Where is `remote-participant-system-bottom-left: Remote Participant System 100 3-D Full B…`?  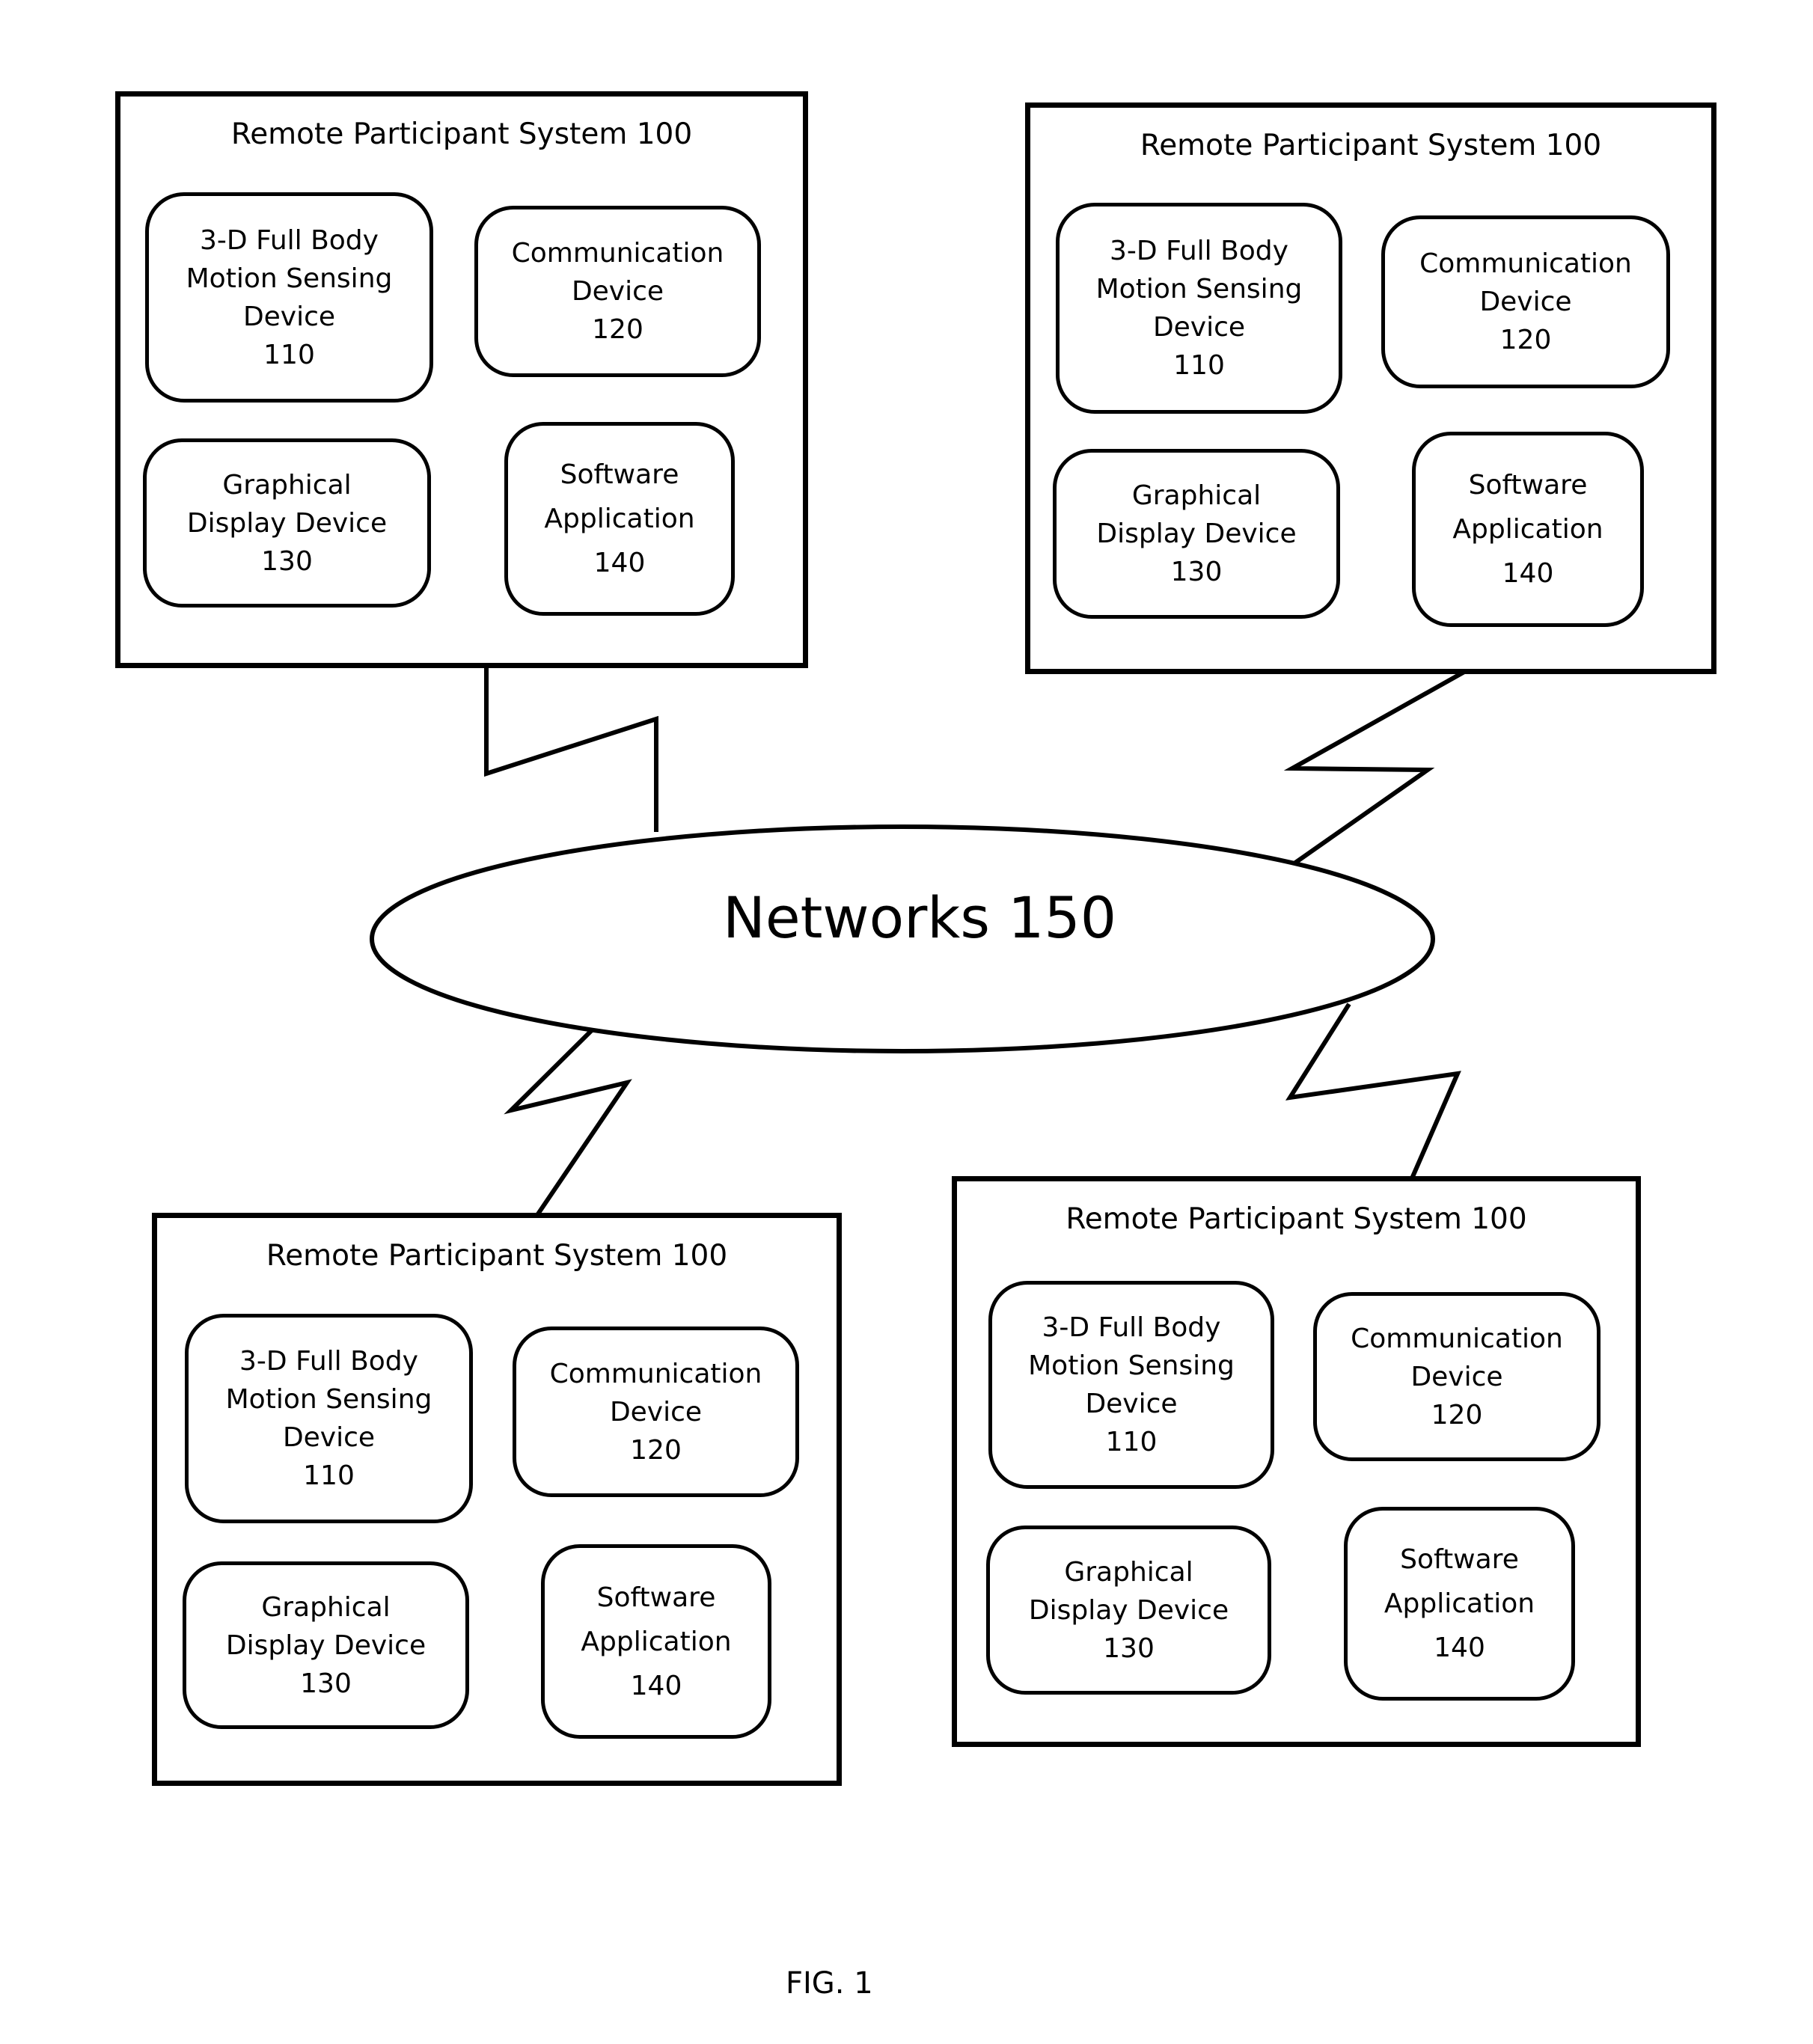 remote-participant-system-bottom-left: Remote Participant System 100 3-D Full B… is located at coordinates (497, 1499).